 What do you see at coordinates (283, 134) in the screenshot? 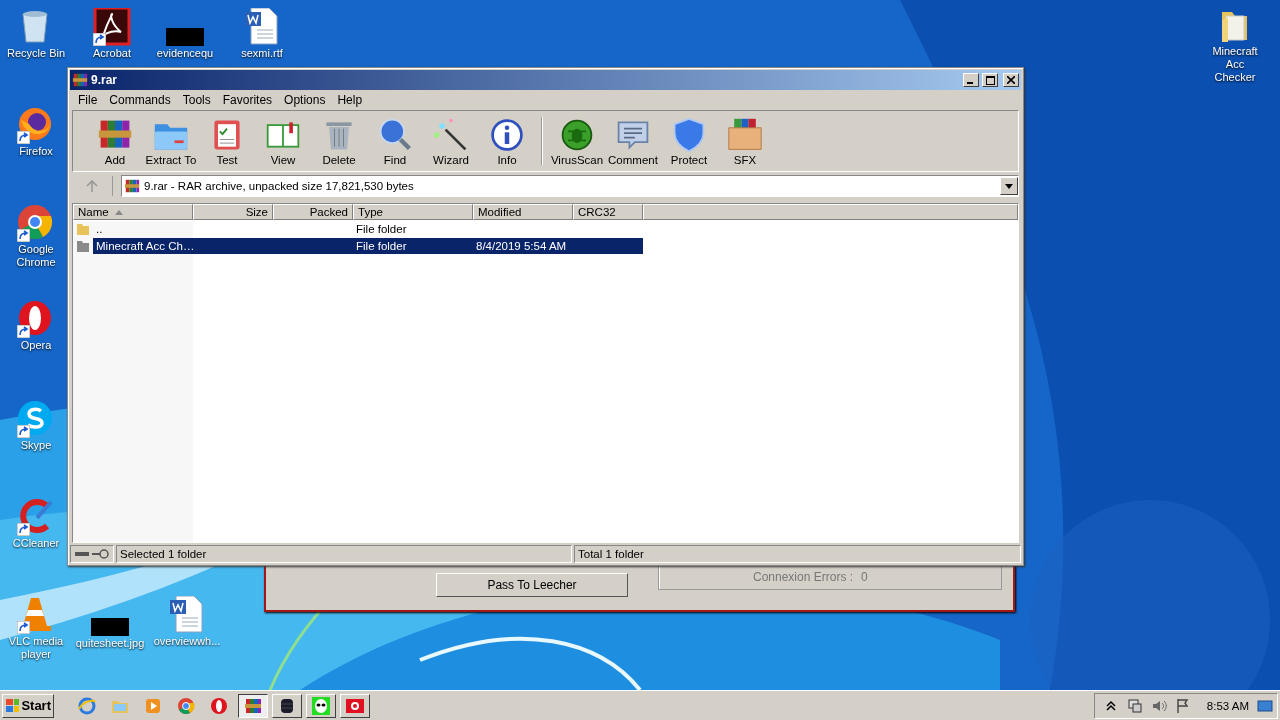
I see `book-icon` at bounding box center [283, 134].